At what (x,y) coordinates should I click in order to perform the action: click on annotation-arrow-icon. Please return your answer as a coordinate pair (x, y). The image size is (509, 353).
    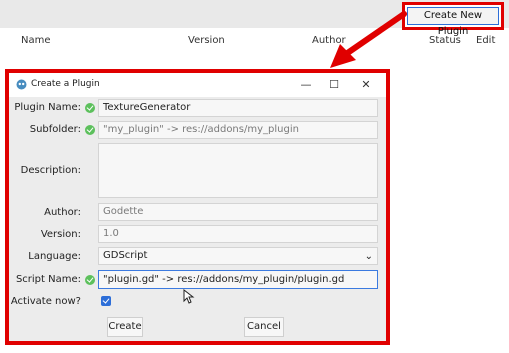
    Looking at the image, I should click on (368, 39).